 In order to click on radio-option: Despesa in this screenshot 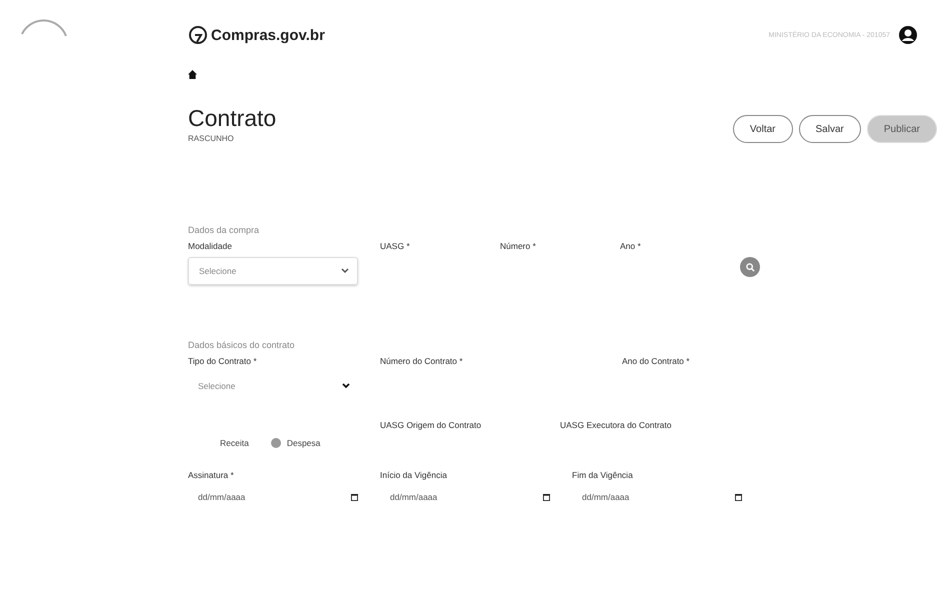, I will do `click(295, 443)`.